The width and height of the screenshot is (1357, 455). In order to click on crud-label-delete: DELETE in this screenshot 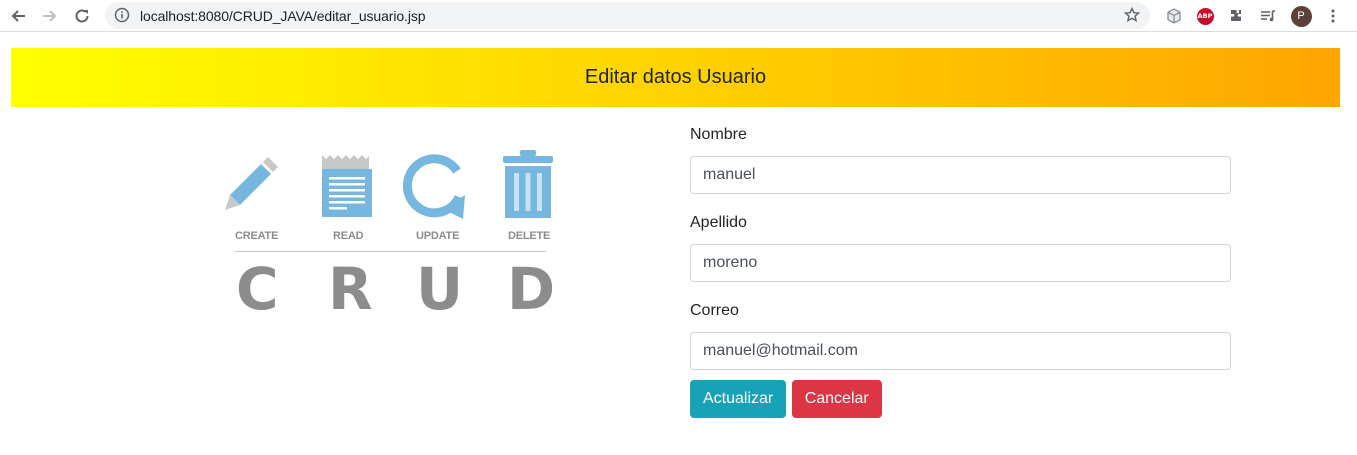, I will do `click(529, 236)`.